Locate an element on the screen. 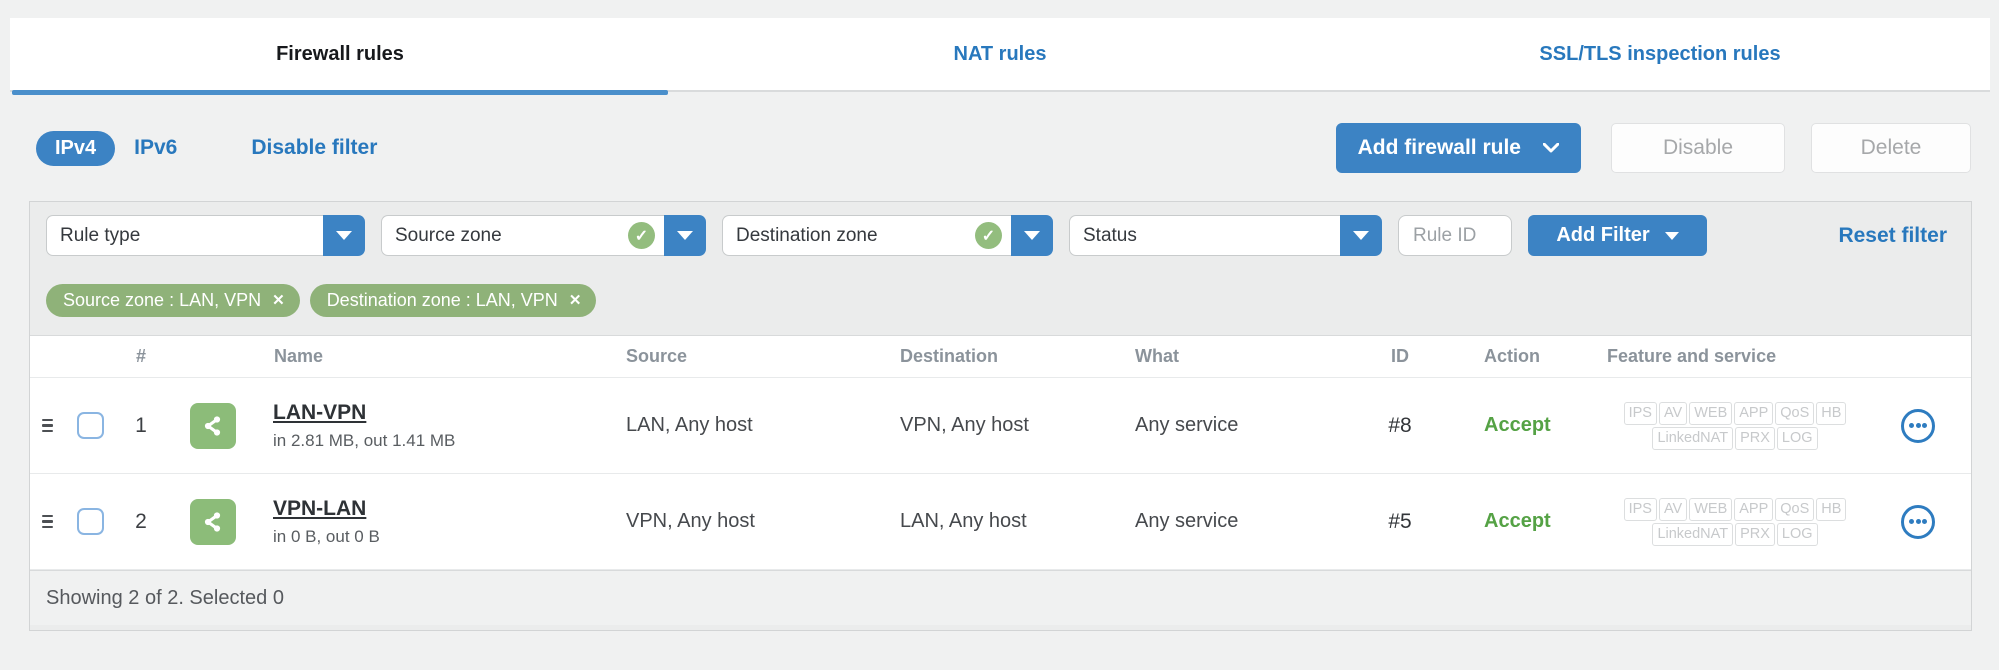 Image resolution: width=1999 pixels, height=670 pixels. tab-nat-rules: NAT rules is located at coordinates (1000, 54).